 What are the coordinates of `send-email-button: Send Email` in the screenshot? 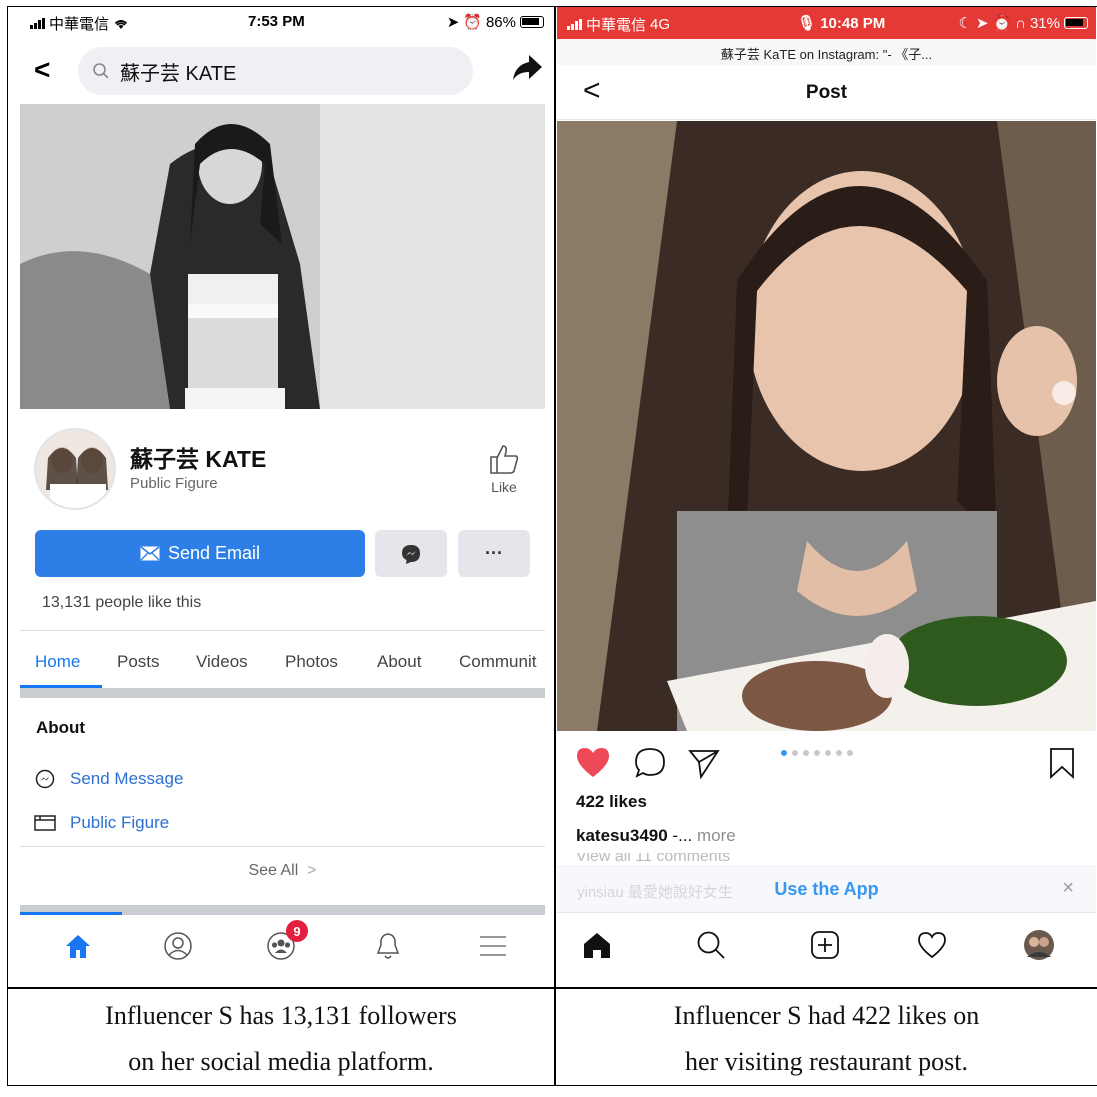 It's located at (200, 553).